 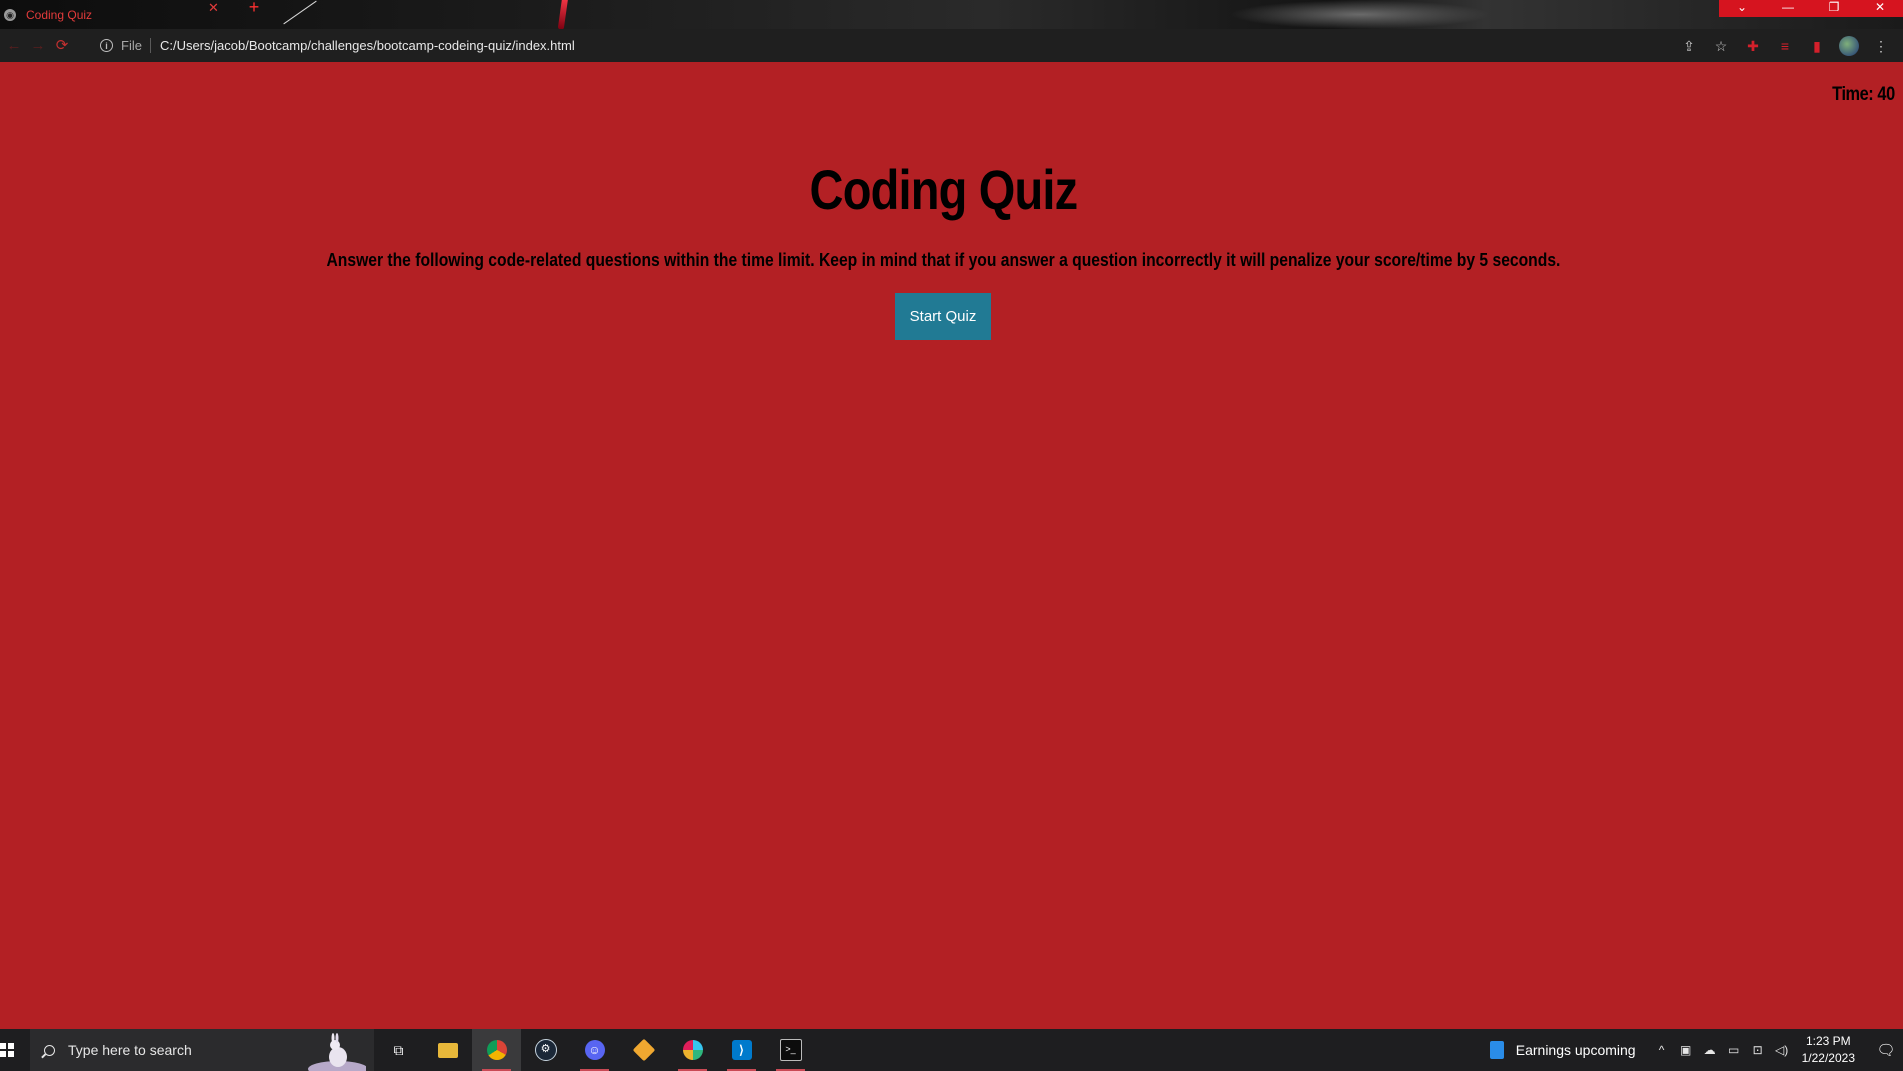 I want to click on close-window-button: ✕, so click(x=1880, y=8).